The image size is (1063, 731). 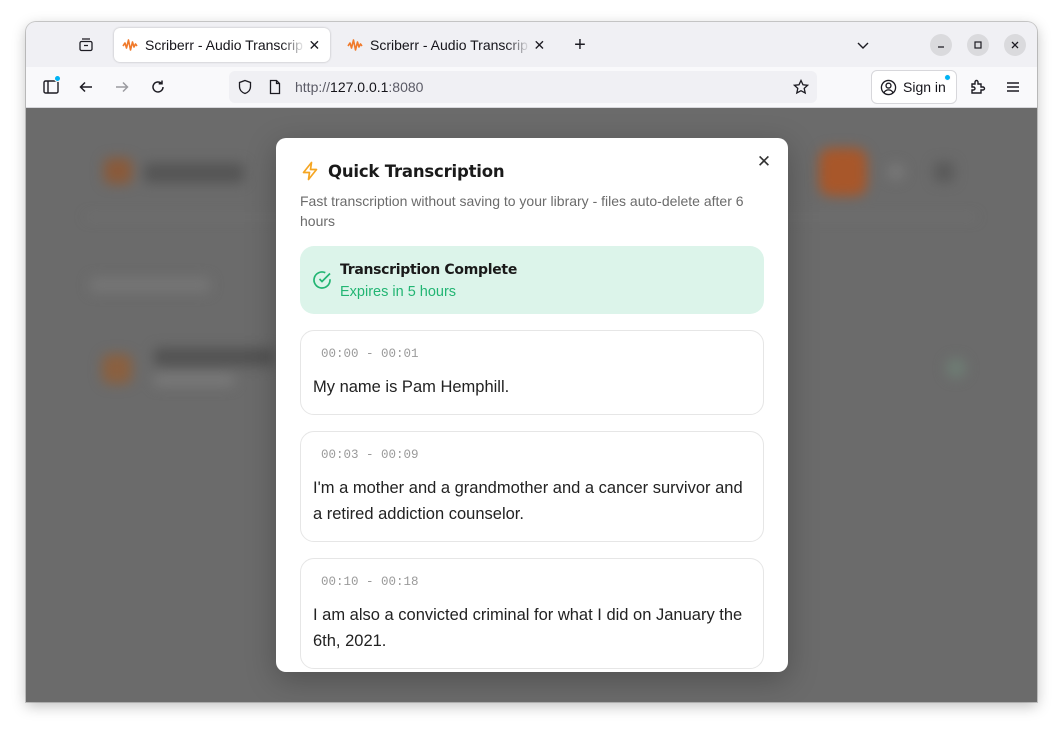 I want to click on signin-notification-dot, so click(x=947, y=77).